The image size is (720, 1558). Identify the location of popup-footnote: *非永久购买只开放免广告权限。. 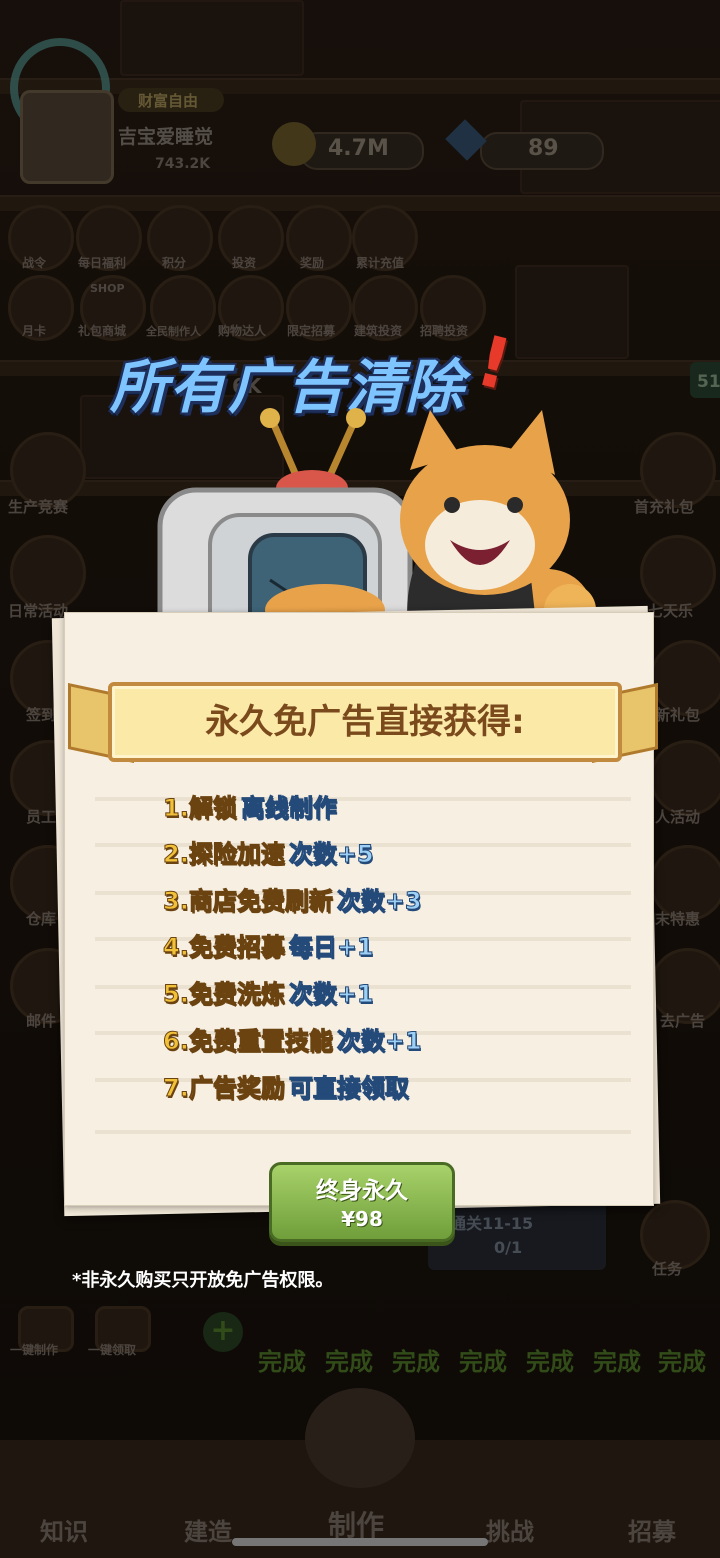
(203, 1280).